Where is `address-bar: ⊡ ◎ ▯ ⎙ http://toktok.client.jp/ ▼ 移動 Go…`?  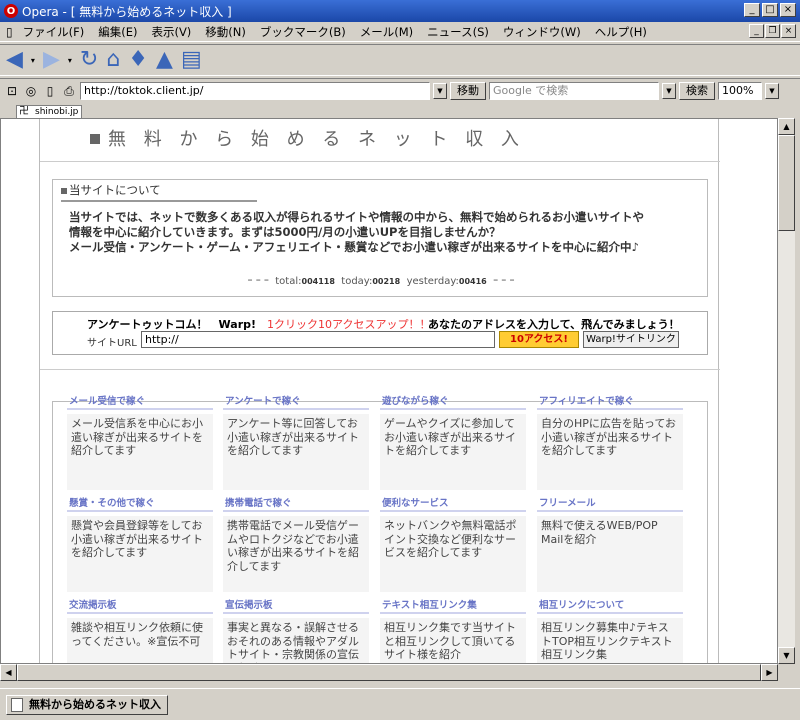
address-bar: ⊡ ◎ ▯ ⎙ http://toktok.client.jp/ ▼ 移動 Go… is located at coordinates (400, 90).